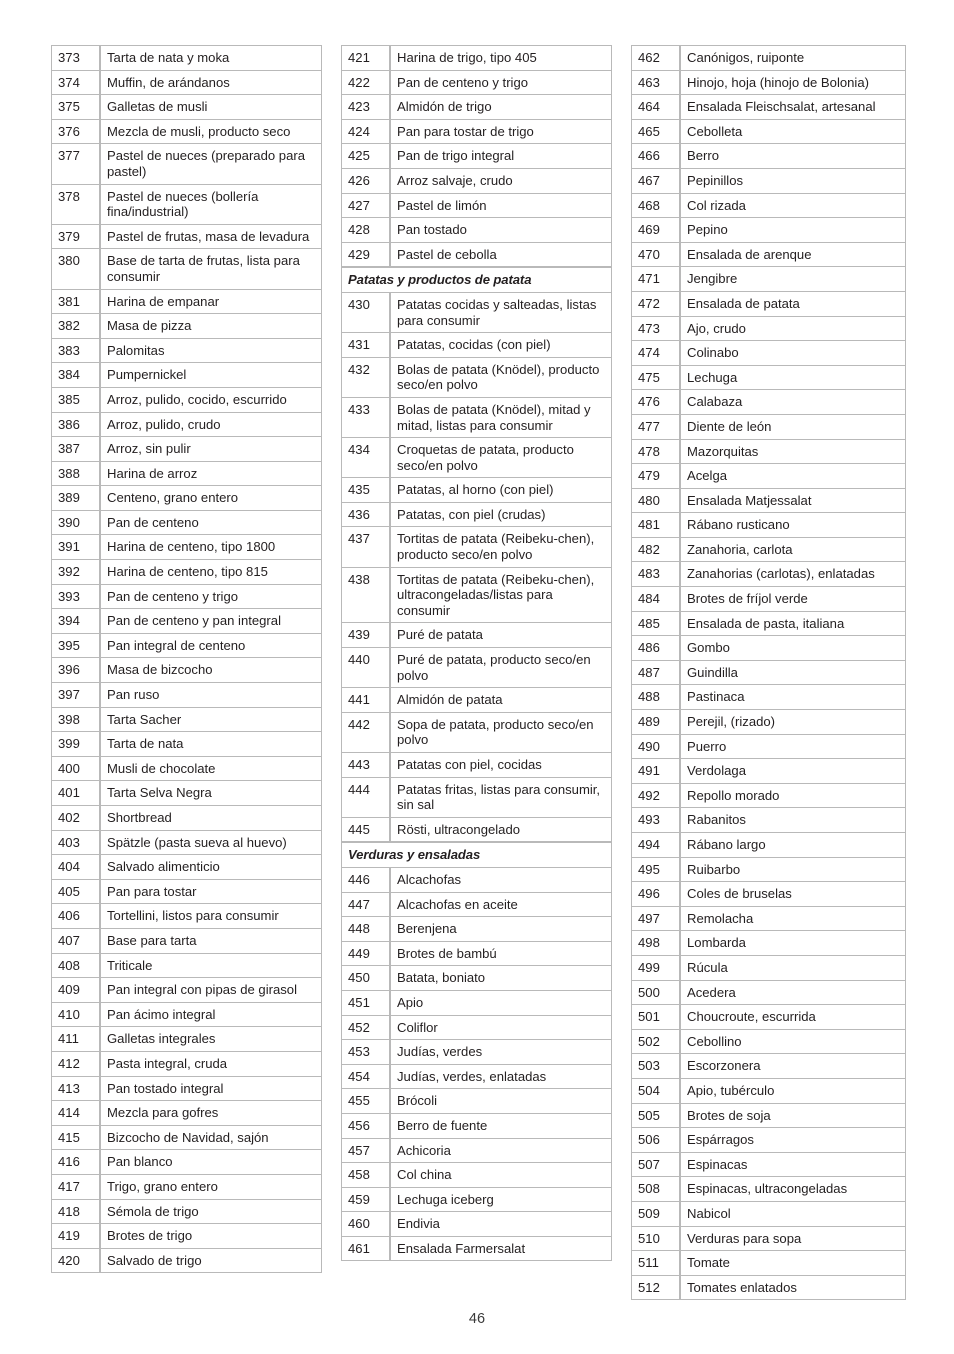  I want to click on entry-name: Pumpernickel, so click(211, 375).